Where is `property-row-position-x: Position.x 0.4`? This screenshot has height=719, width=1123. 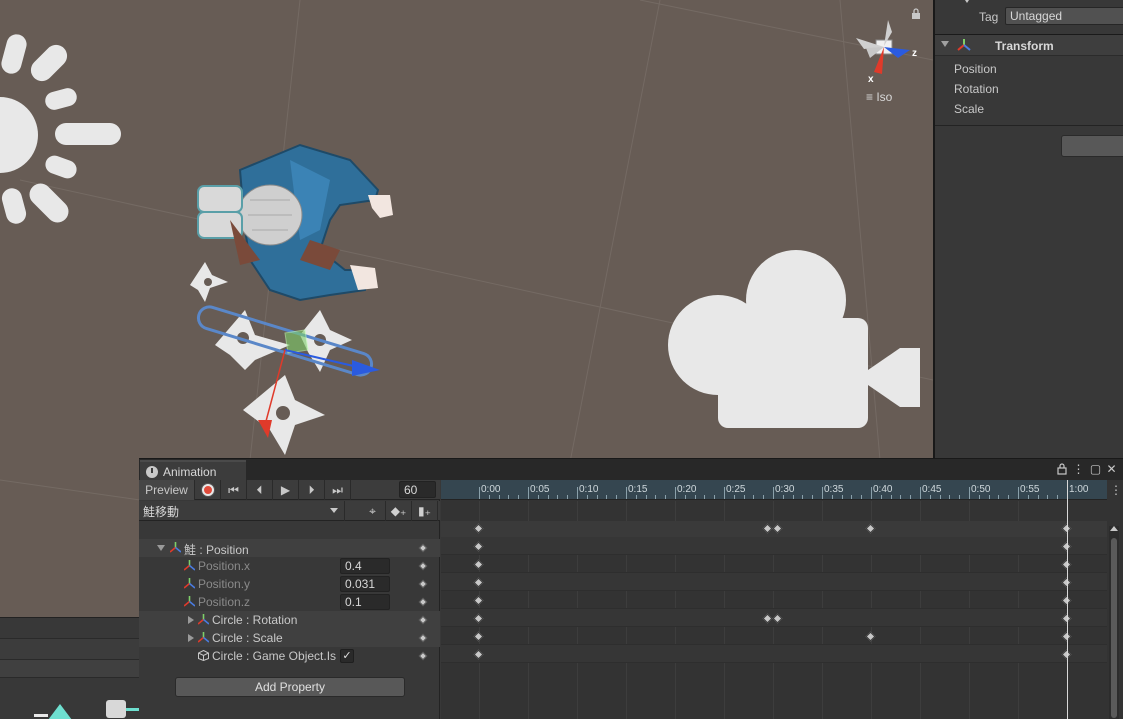
property-row-position-x: Position.x 0.4 is located at coordinates (289, 566).